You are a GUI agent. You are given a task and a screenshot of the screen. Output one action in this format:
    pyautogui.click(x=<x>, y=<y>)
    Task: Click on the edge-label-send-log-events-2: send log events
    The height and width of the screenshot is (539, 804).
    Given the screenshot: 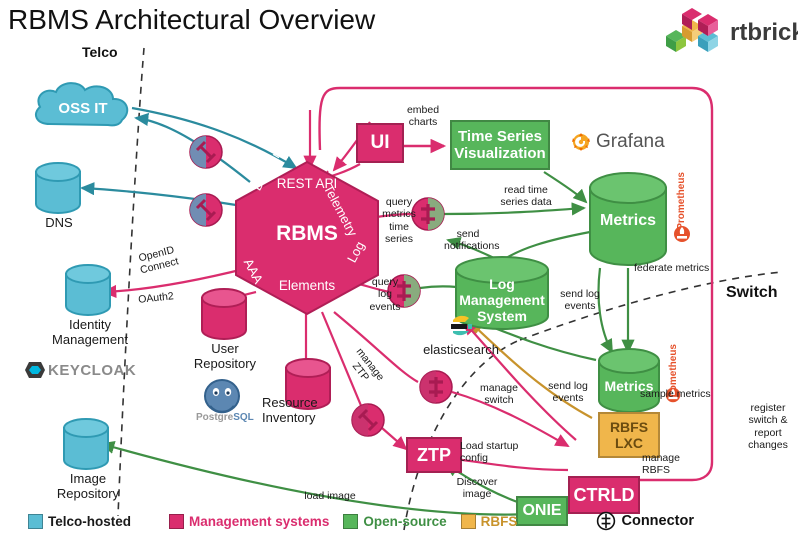 What is the action you would take?
    pyautogui.click(x=568, y=392)
    